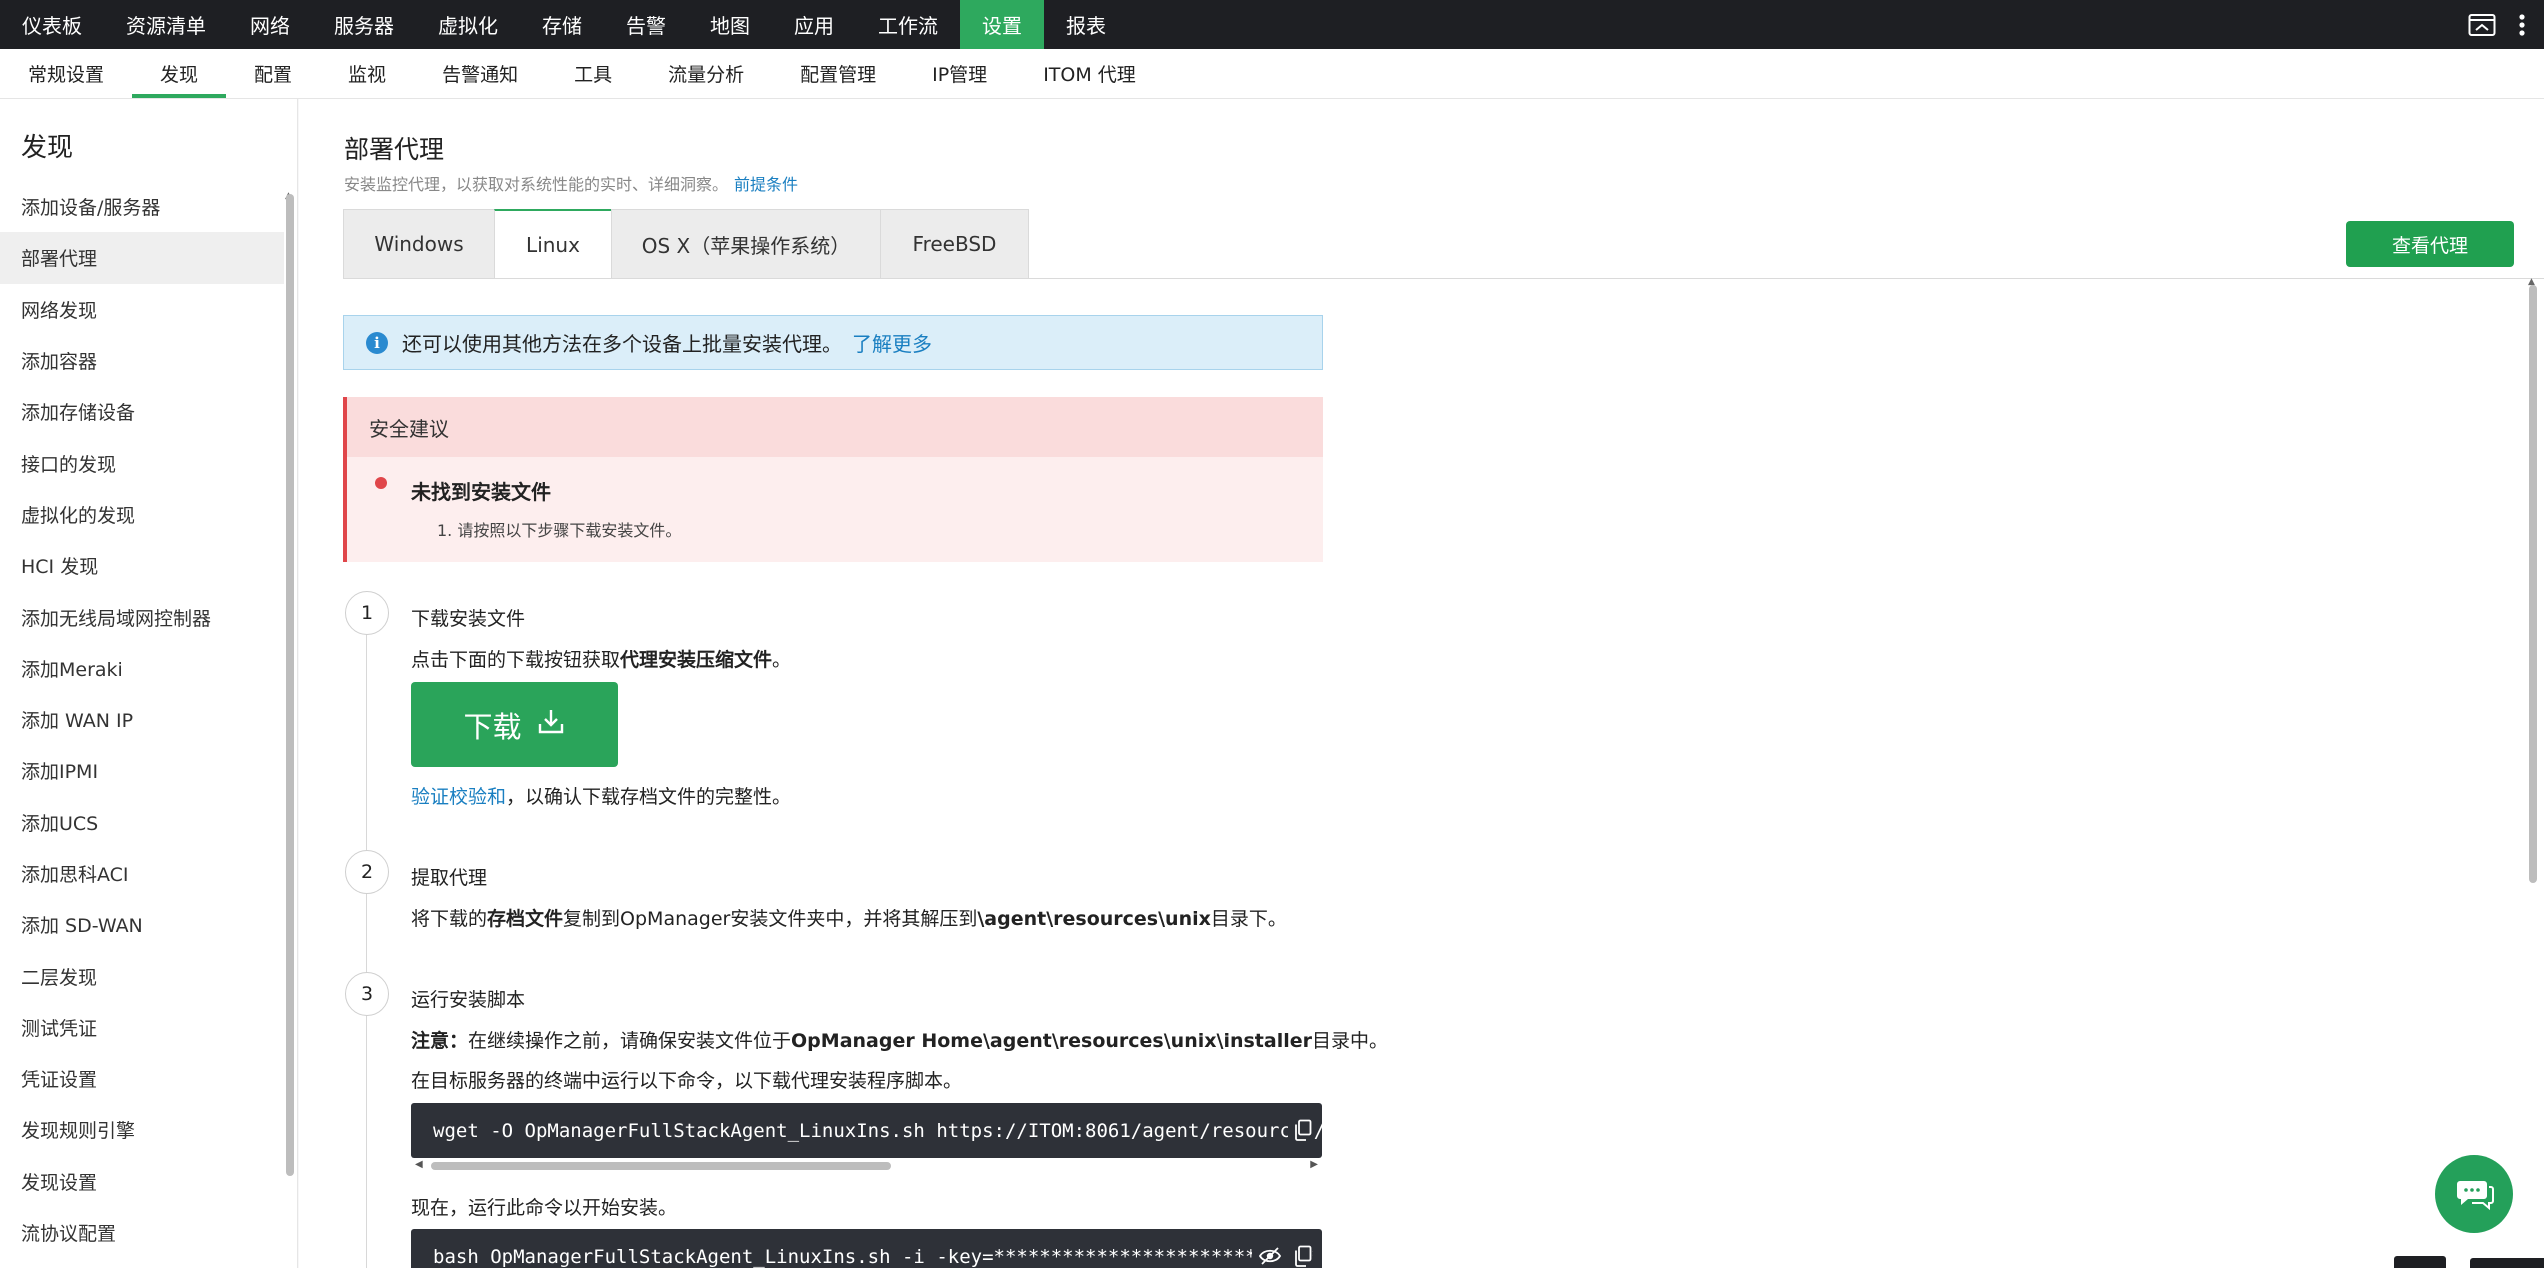 The width and height of the screenshot is (2544, 1268). Describe the element at coordinates (366, 930) in the screenshot. I see `steps-timeline` at that location.